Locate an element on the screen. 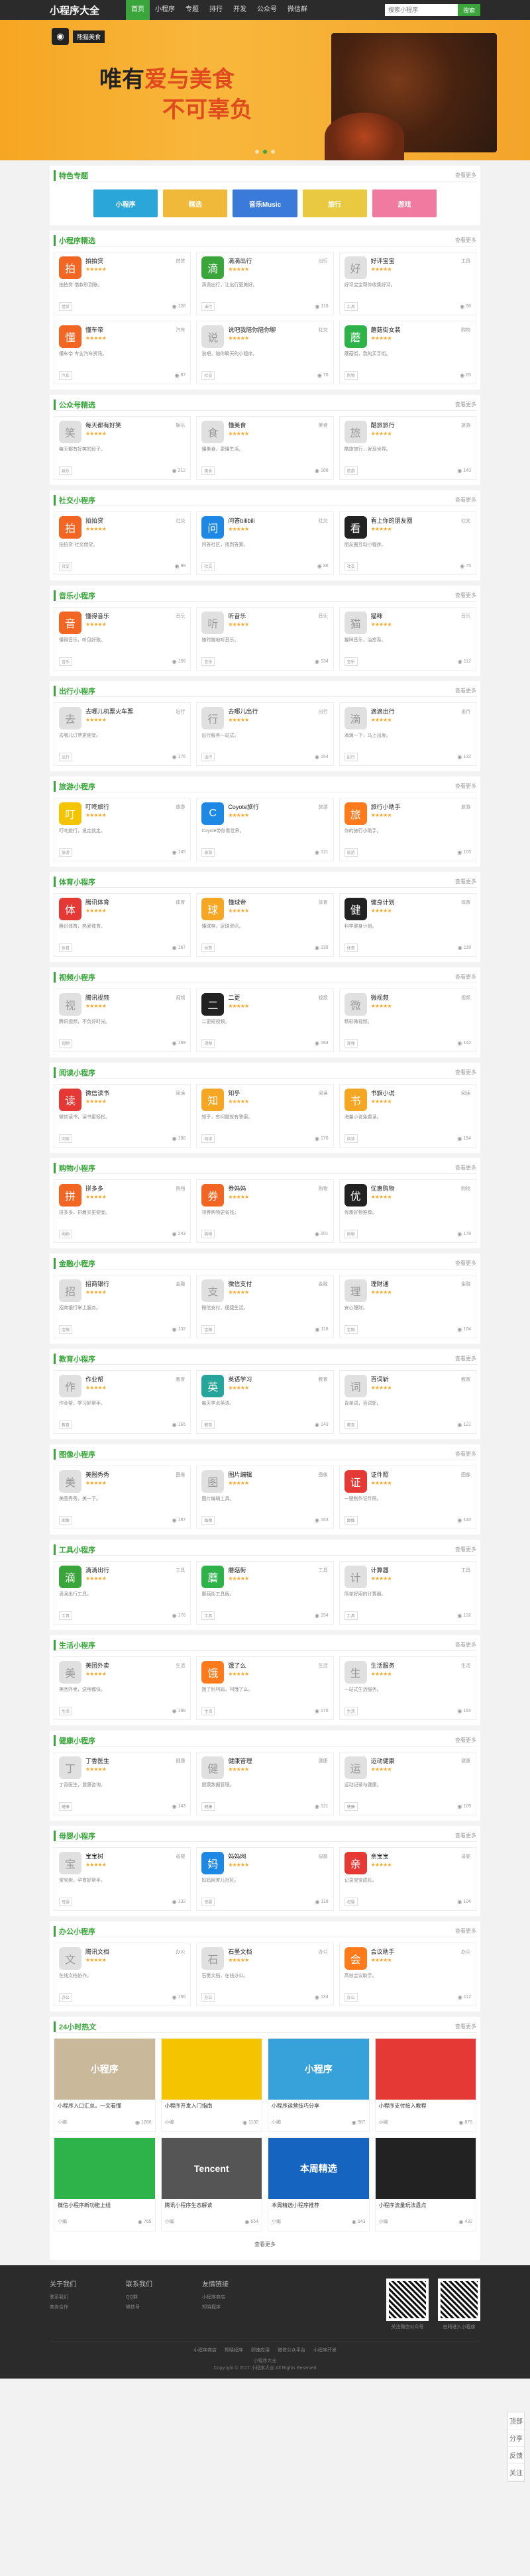  app-card: 去去哪儿机票火车票 ★★★★★ 出行 去哪儿订票更便宜。 出行 ◉ 176 is located at coordinates (123, 734).